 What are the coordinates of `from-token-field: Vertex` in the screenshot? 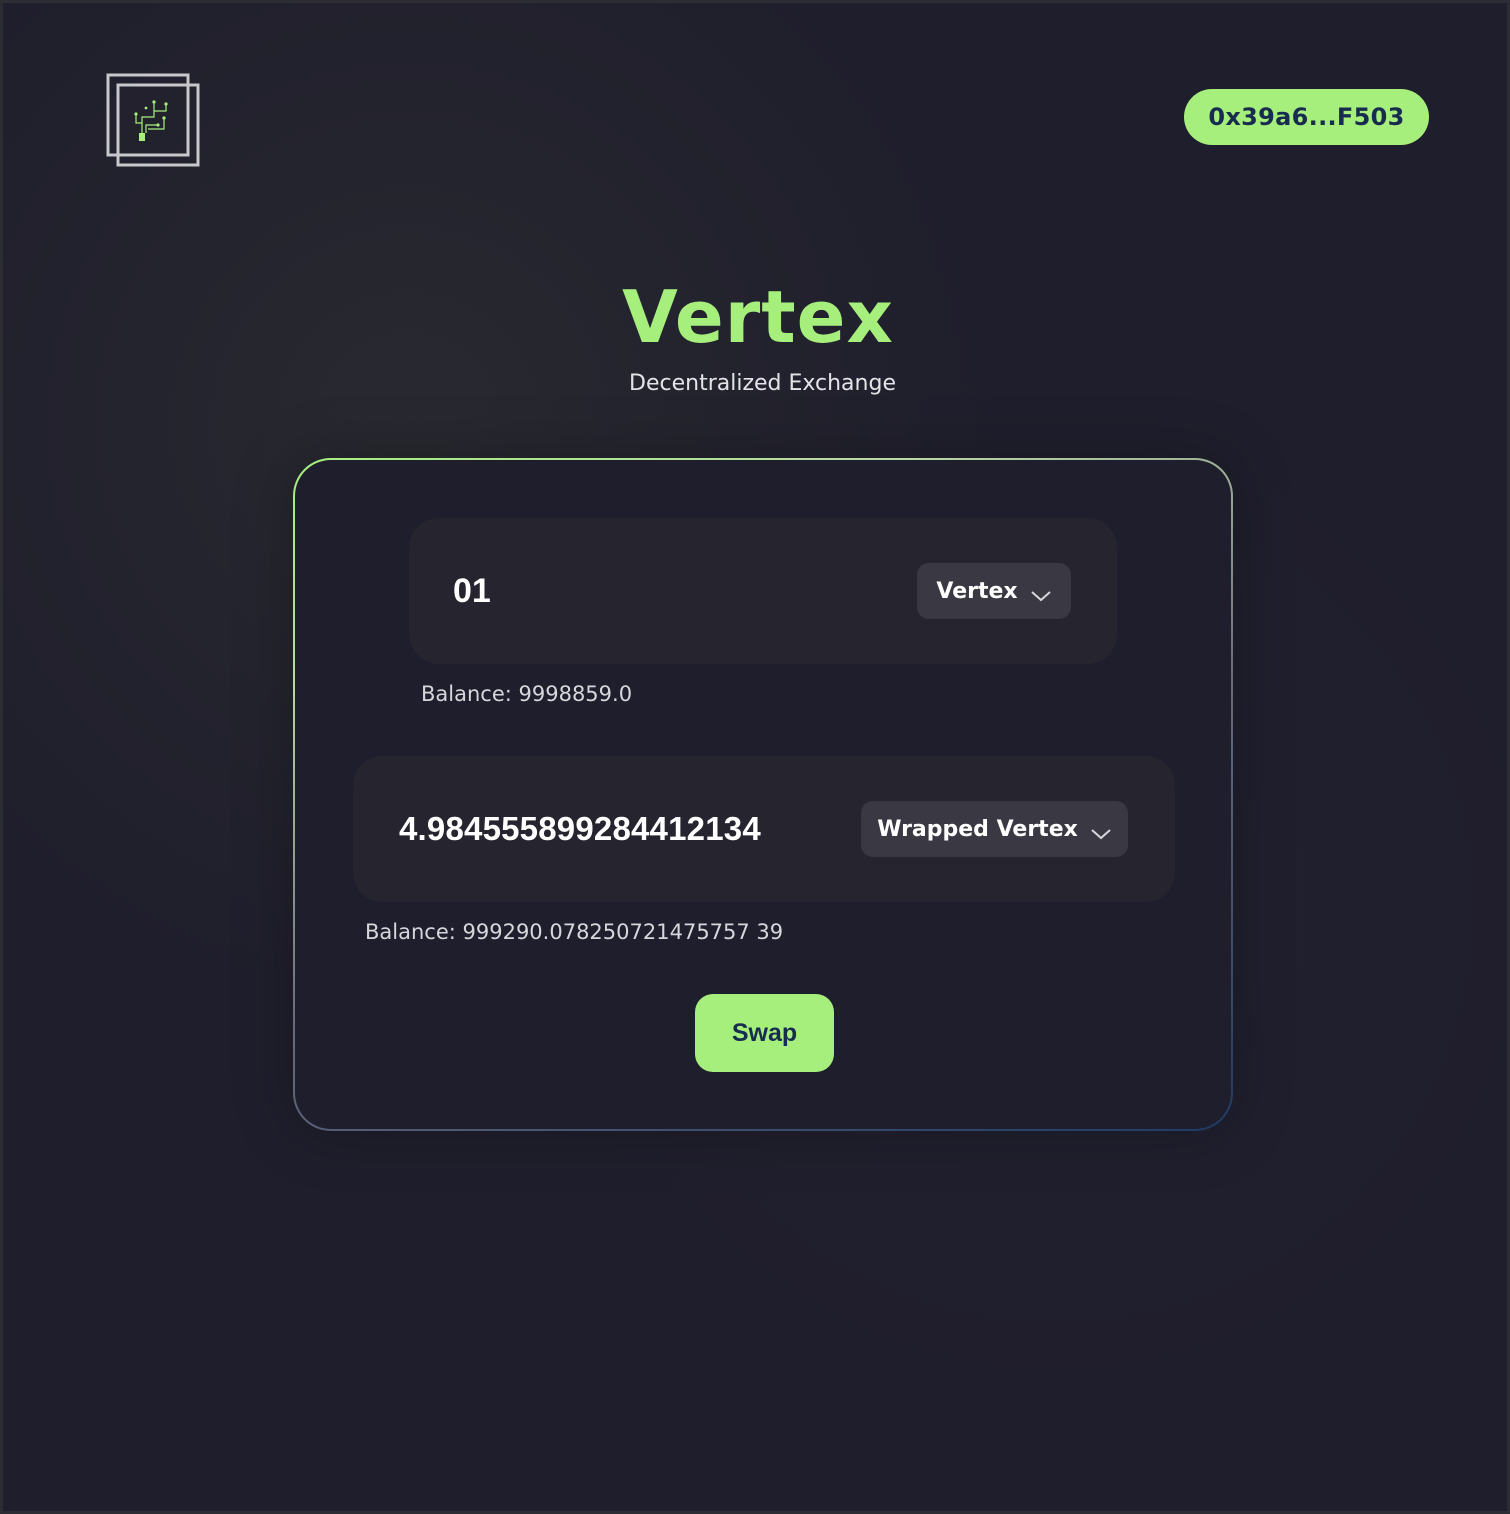 It's located at (763, 591).